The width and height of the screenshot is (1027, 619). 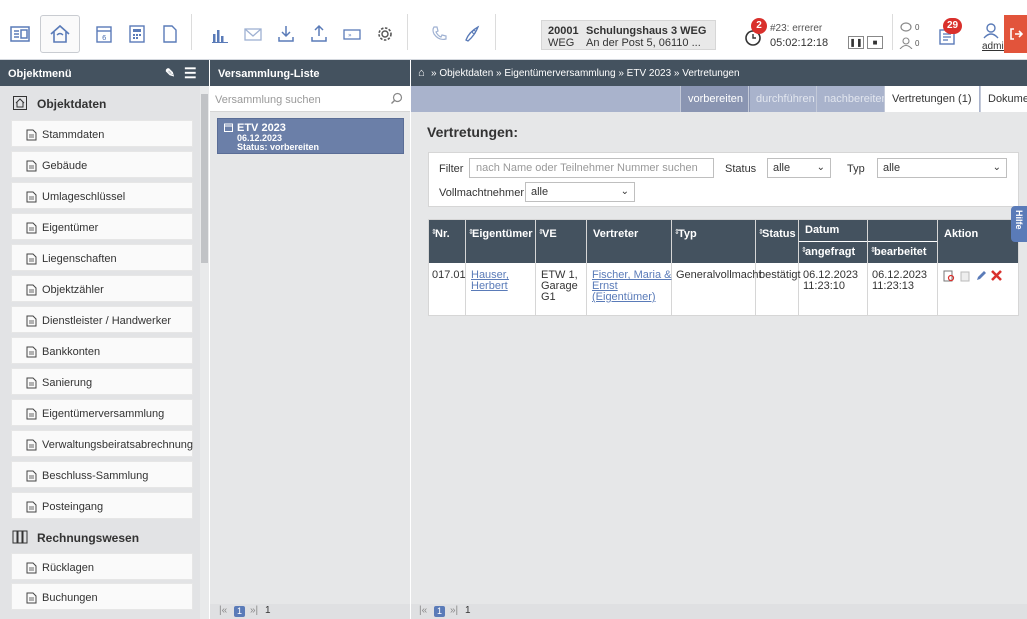 What do you see at coordinates (833, 252) in the screenshot?
I see `col-header-requested: angefragt` at bounding box center [833, 252].